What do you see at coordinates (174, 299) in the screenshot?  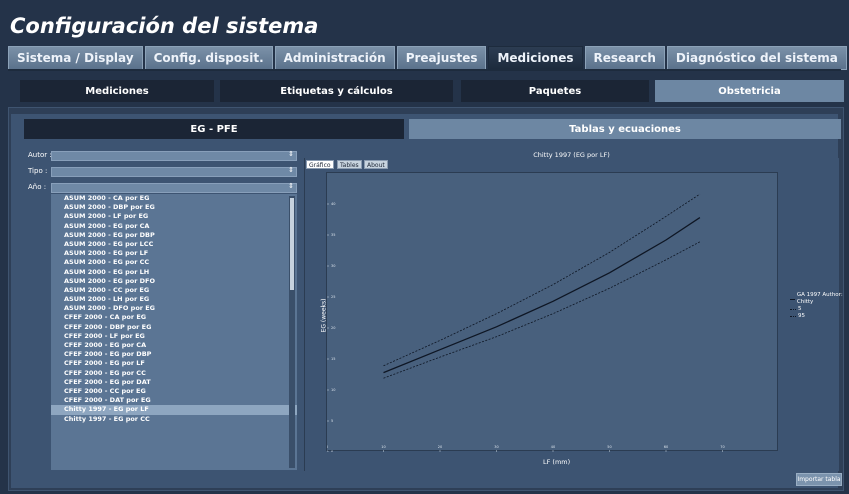 I see `list-item: ASUM 2000 - LH por EG` at bounding box center [174, 299].